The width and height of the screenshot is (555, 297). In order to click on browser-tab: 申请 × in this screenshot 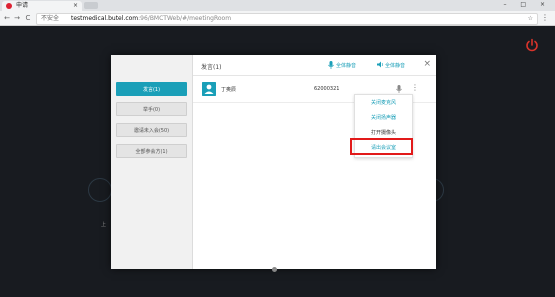, I will do `click(42, 6)`.